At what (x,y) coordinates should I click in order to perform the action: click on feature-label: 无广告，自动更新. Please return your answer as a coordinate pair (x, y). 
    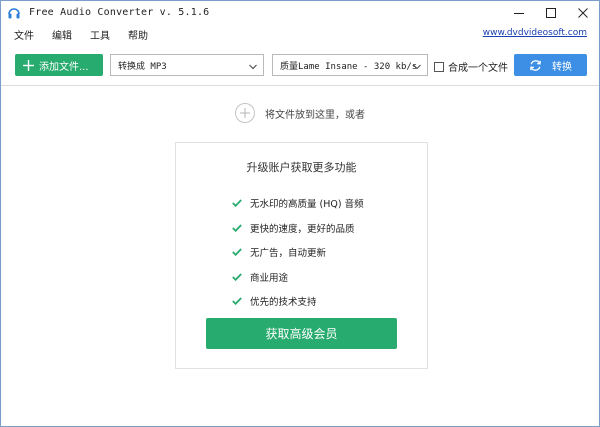
    Looking at the image, I should click on (288, 254).